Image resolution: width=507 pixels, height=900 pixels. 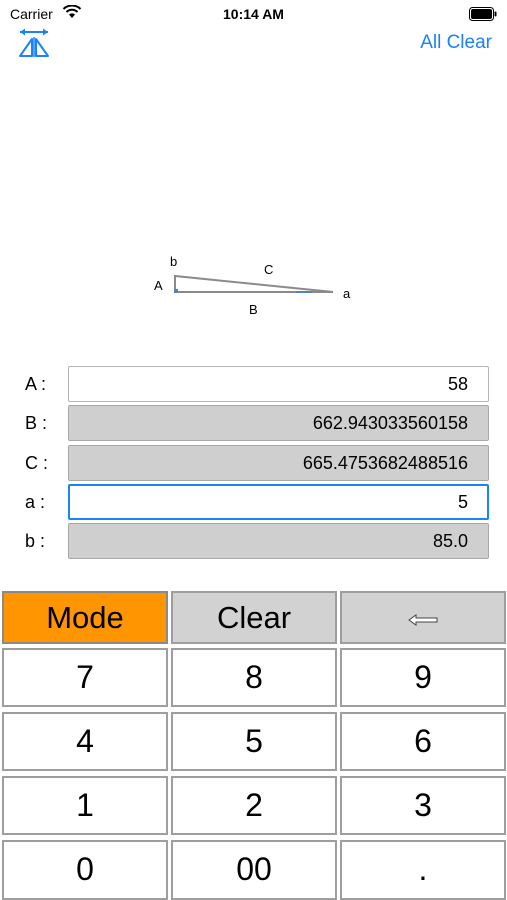 What do you see at coordinates (423, 741) in the screenshot?
I see `key-6: 6` at bounding box center [423, 741].